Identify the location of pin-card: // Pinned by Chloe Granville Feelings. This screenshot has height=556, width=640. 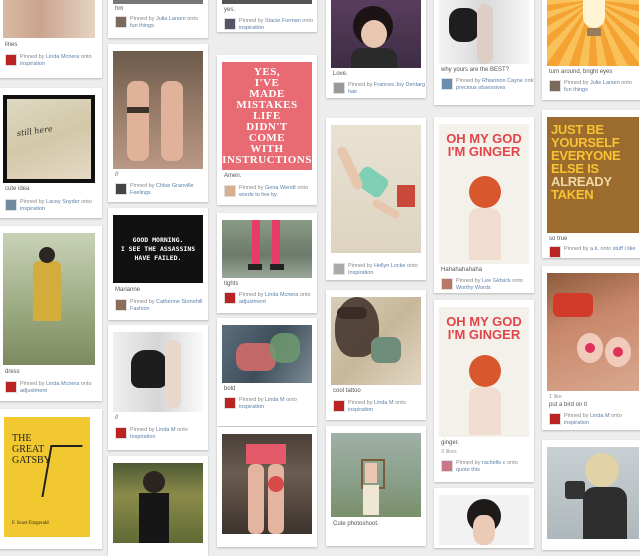
(158, 123).